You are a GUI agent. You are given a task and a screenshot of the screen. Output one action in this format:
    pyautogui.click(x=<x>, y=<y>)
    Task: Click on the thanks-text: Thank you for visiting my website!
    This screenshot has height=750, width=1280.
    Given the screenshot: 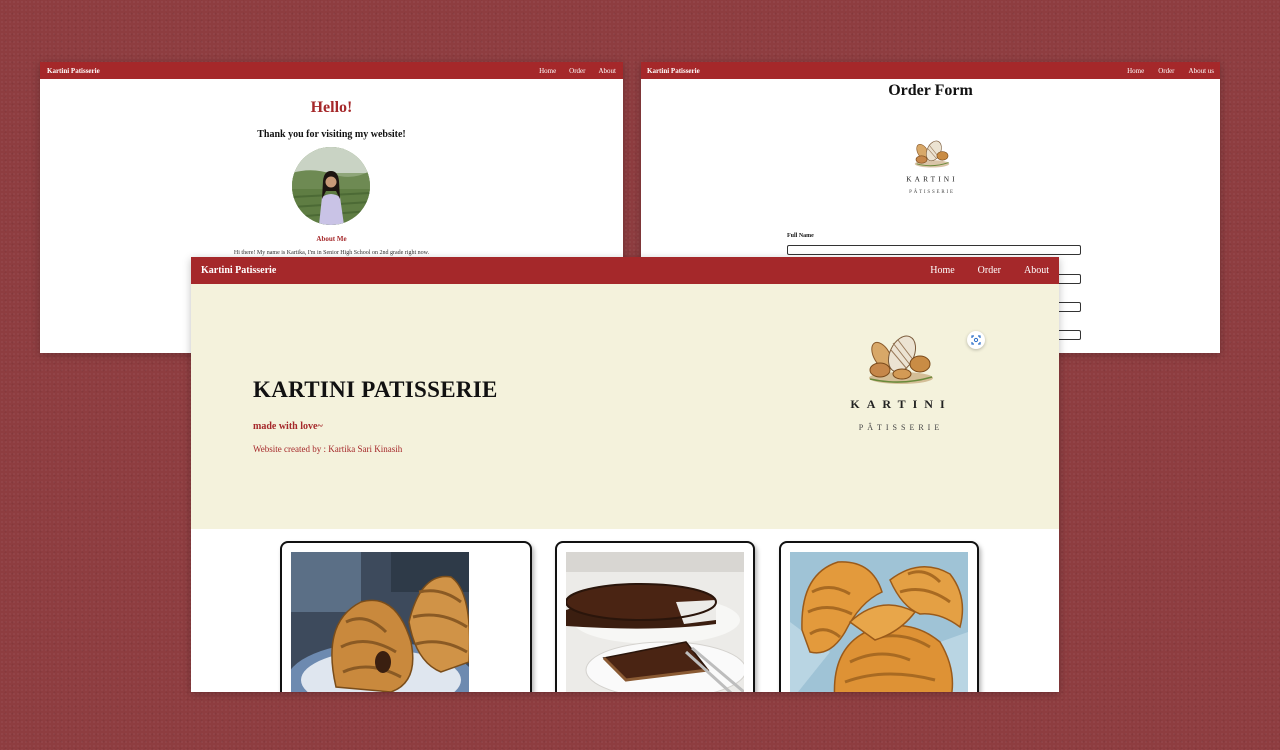 What is the action you would take?
    pyautogui.click(x=331, y=134)
    